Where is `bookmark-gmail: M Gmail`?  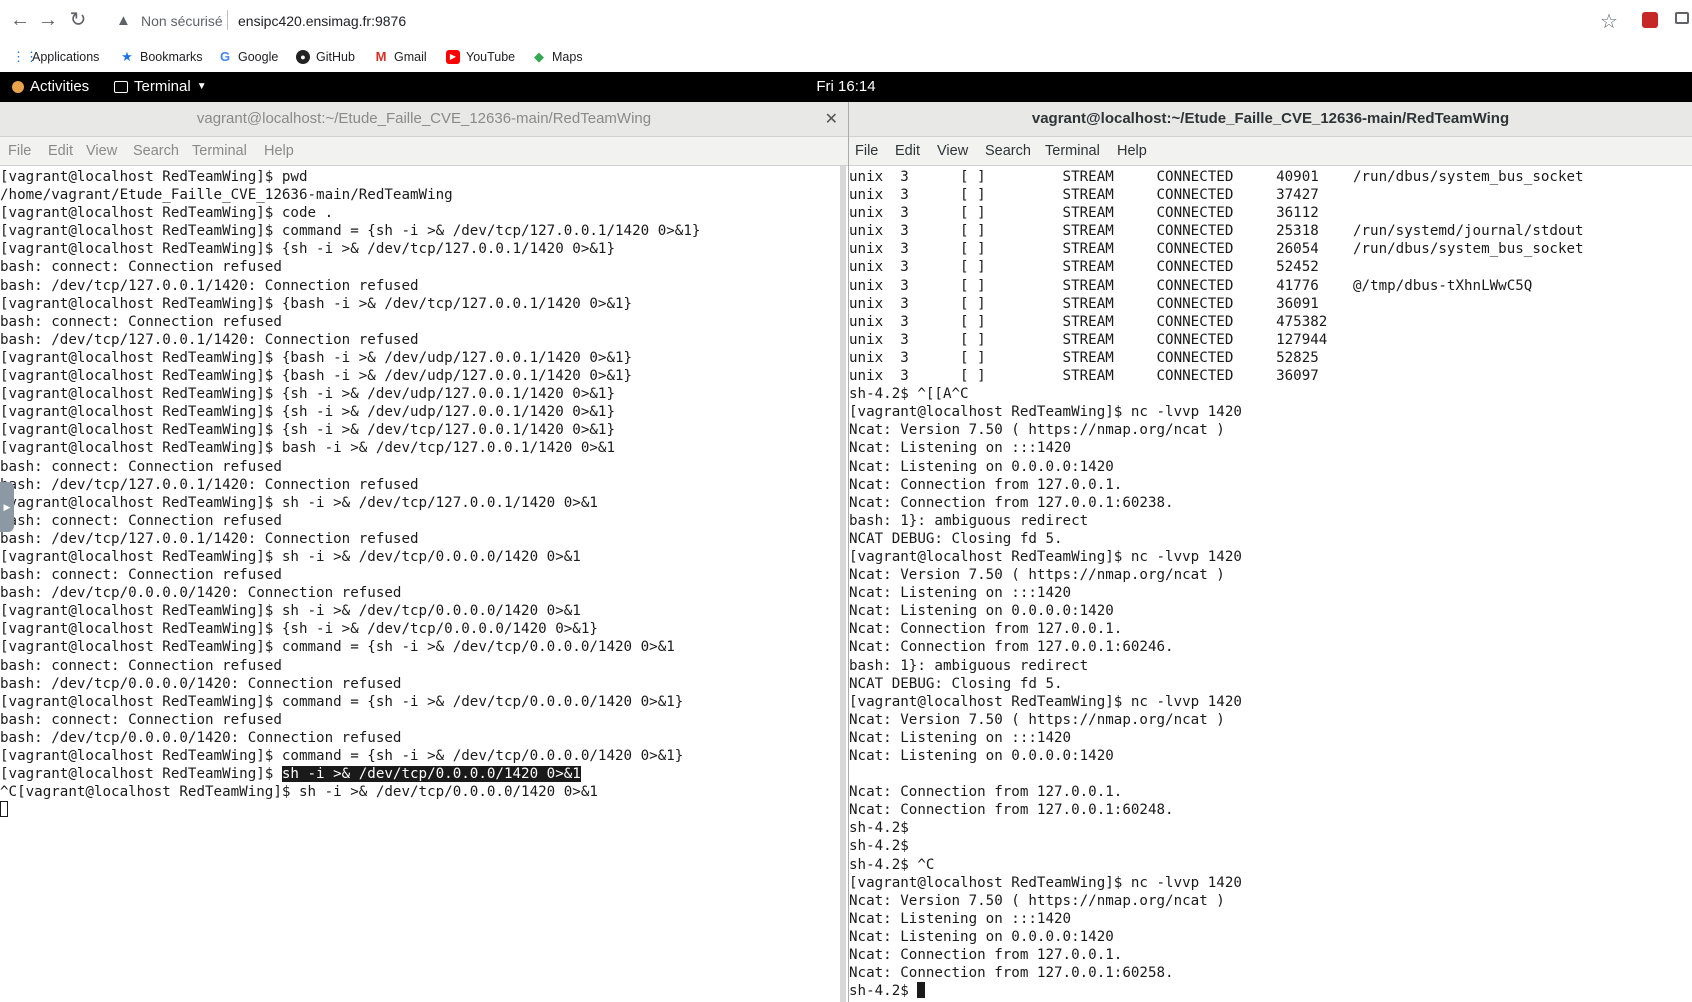 bookmark-gmail: M Gmail is located at coordinates (400, 57).